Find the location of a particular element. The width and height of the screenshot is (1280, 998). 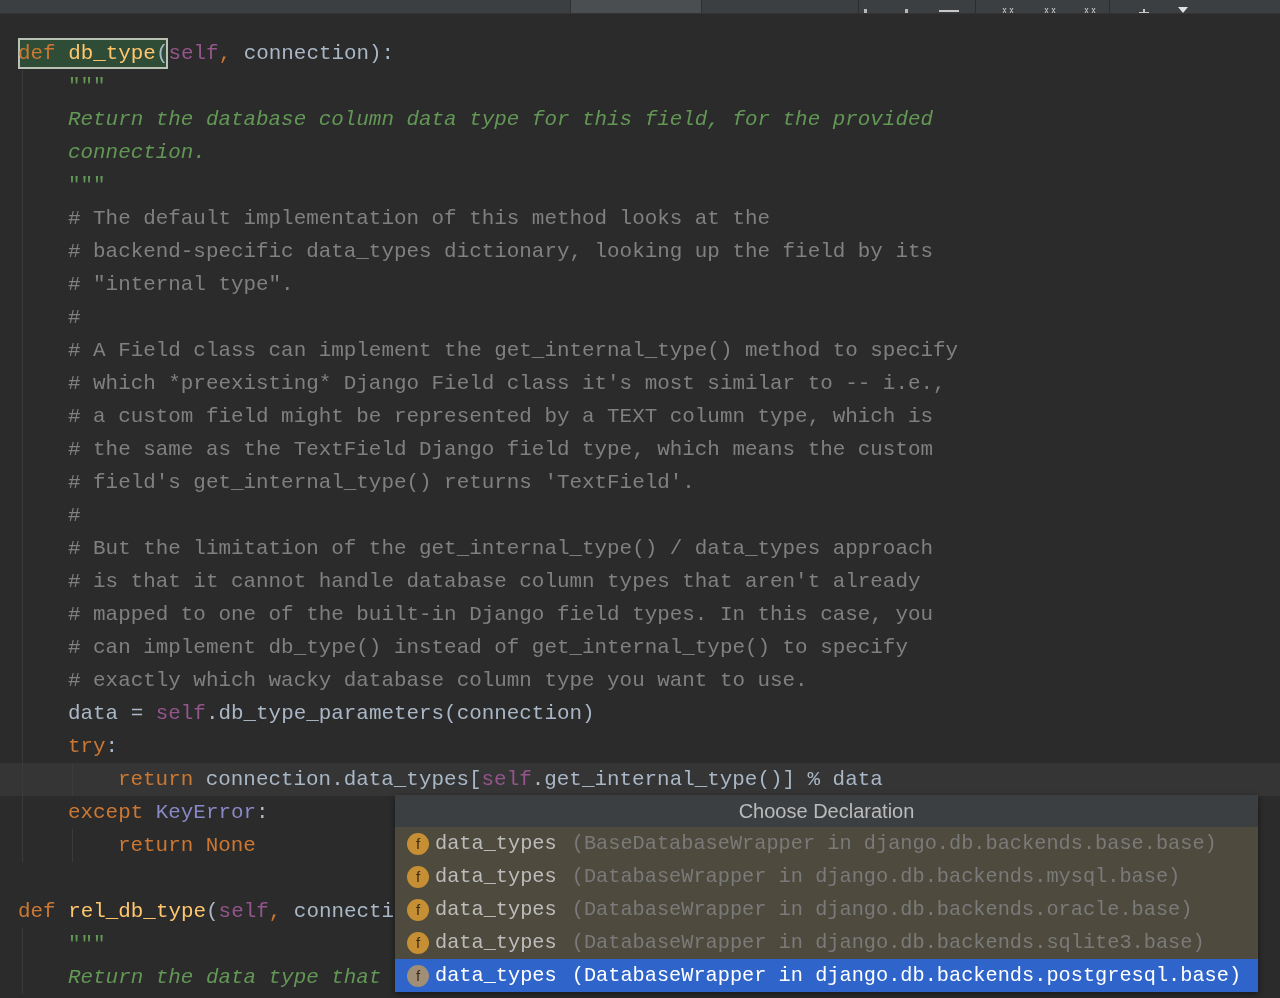

declaration-item: f data_types (DatabaseWrapper in django.db.backends.mysql.base) is located at coordinates (826, 876).